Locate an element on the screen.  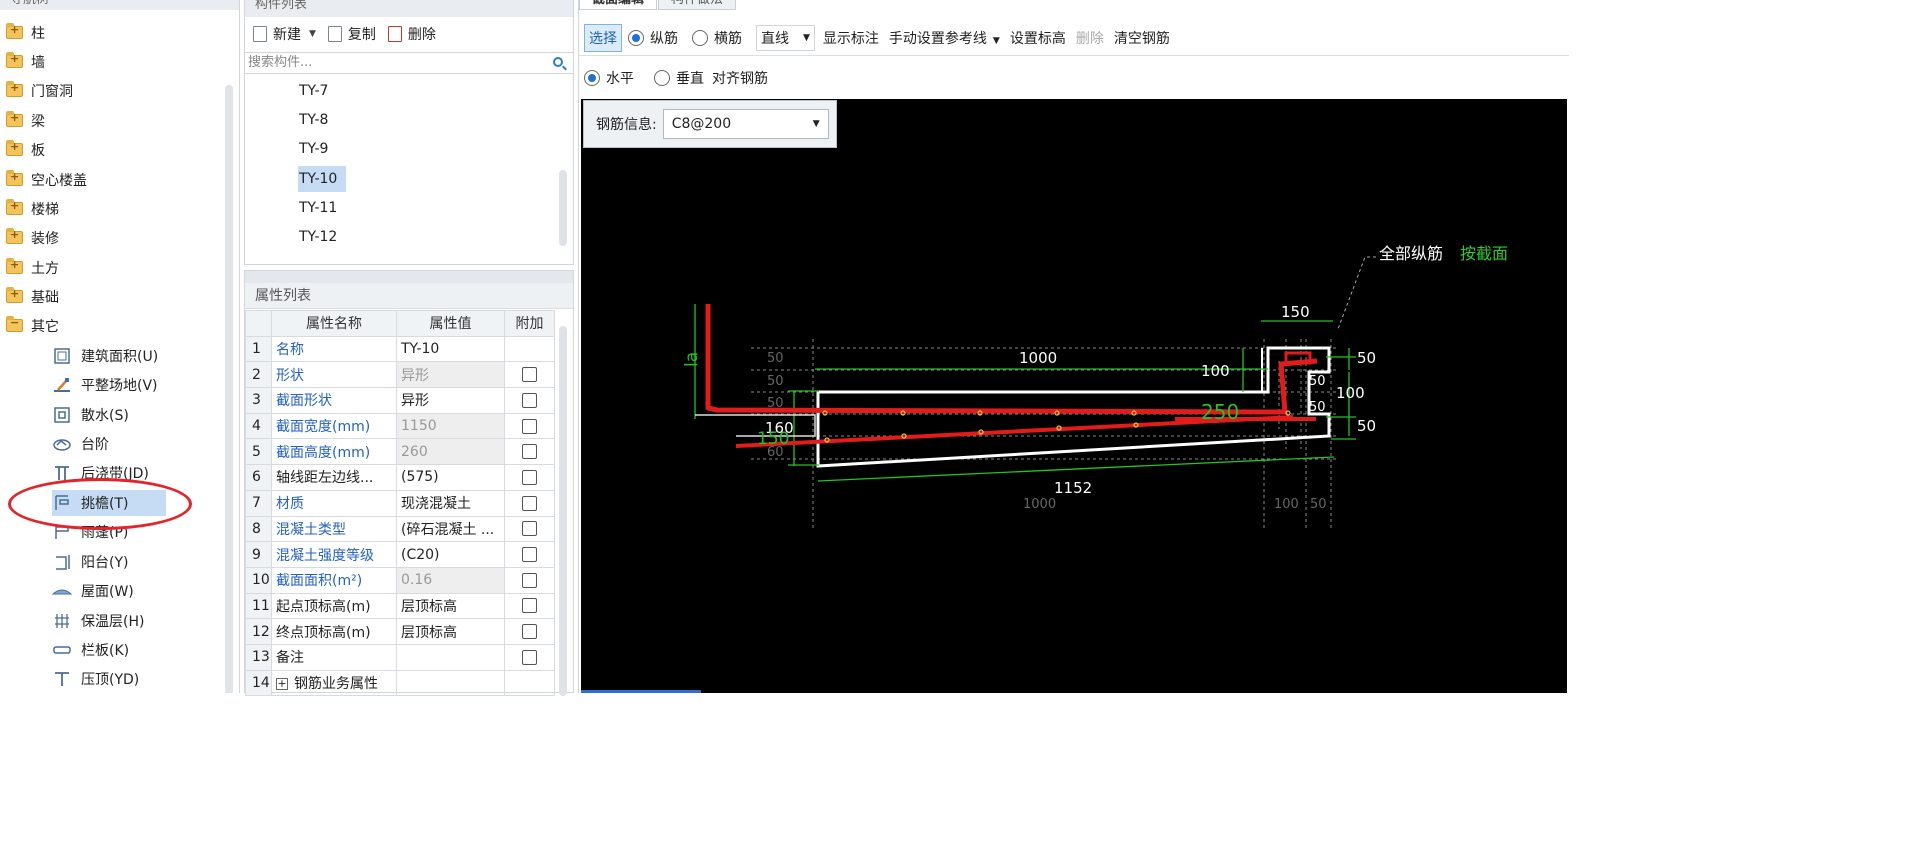
tree-item-stairs: 楼梯 is located at coordinates (112, 208).